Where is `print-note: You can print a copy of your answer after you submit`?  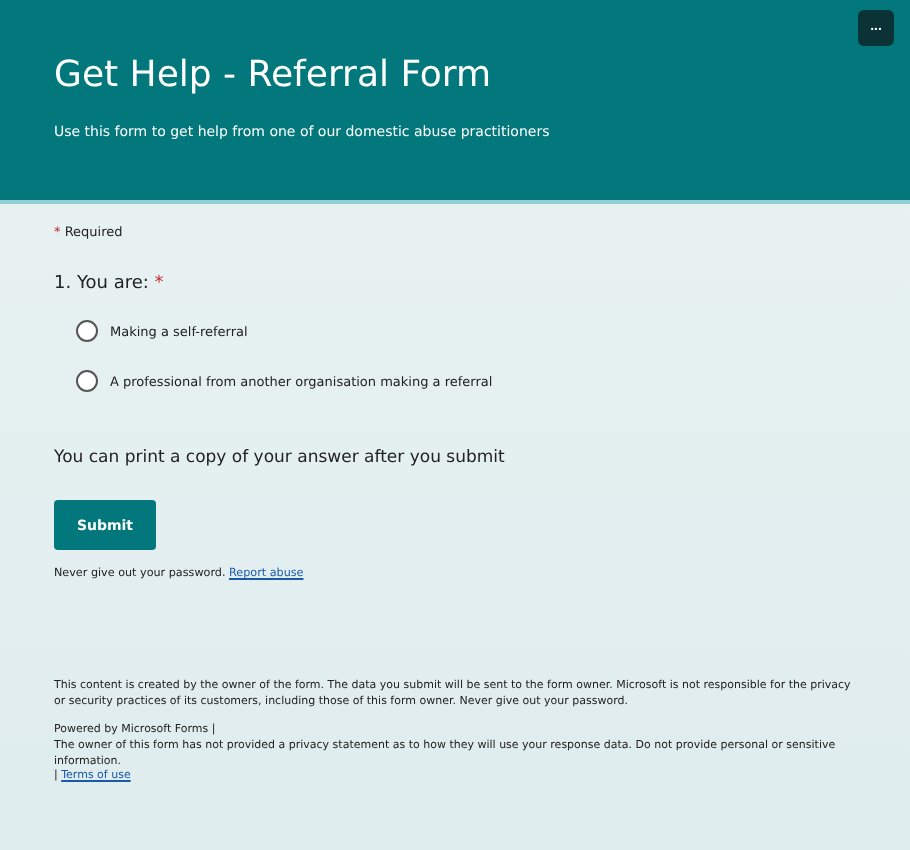
print-note: You can print a copy of your answer after you submit is located at coordinates (280, 458).